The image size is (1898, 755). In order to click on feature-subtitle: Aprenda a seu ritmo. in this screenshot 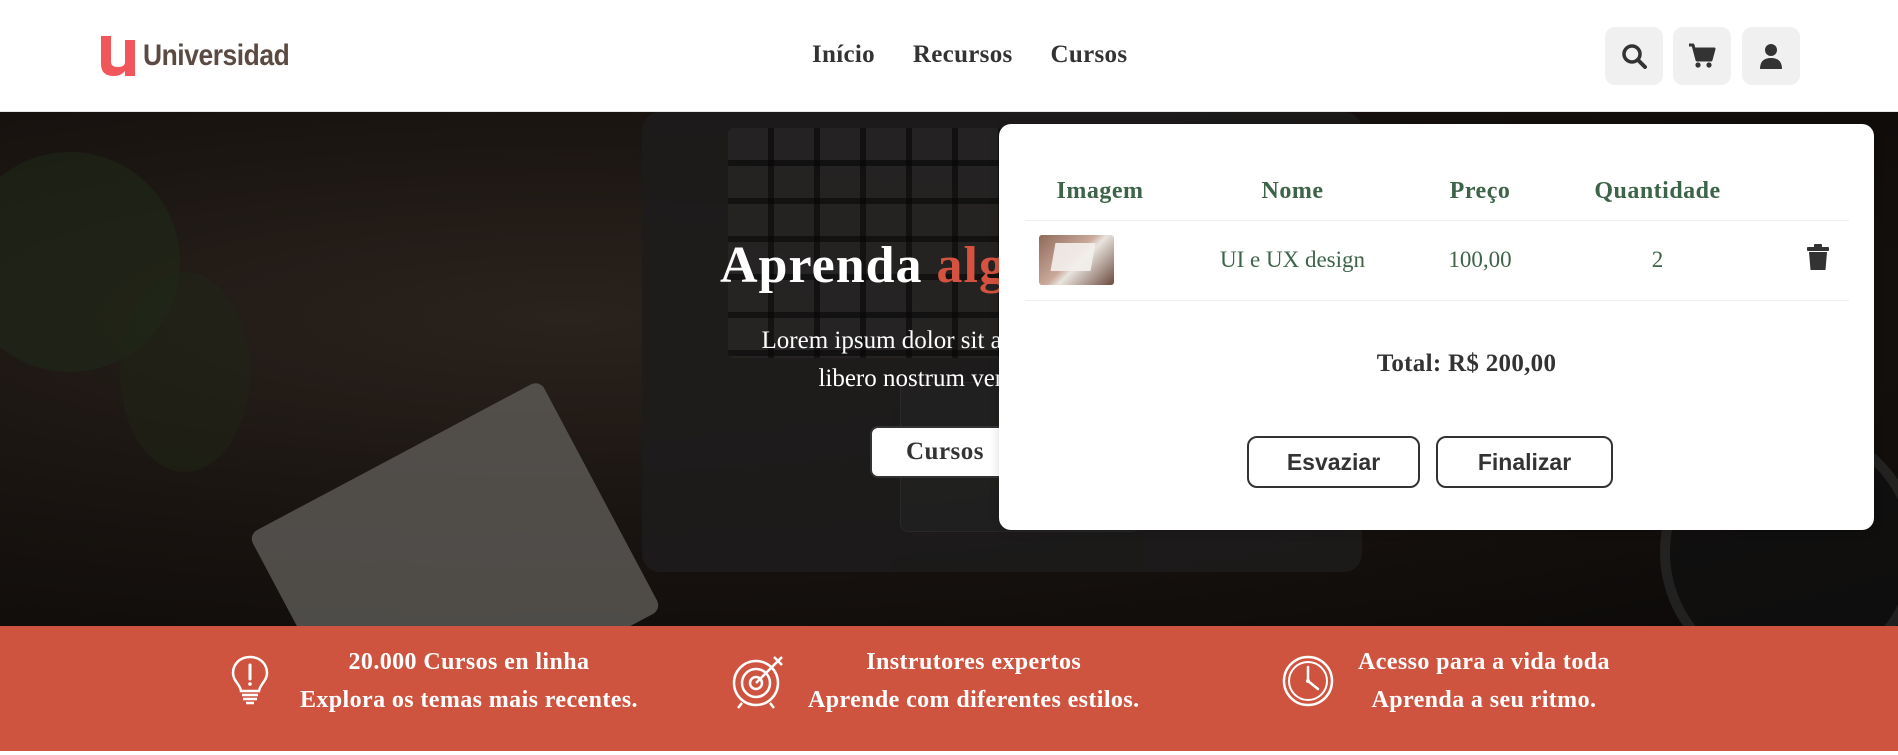, I will do `click(1484, 700)`.